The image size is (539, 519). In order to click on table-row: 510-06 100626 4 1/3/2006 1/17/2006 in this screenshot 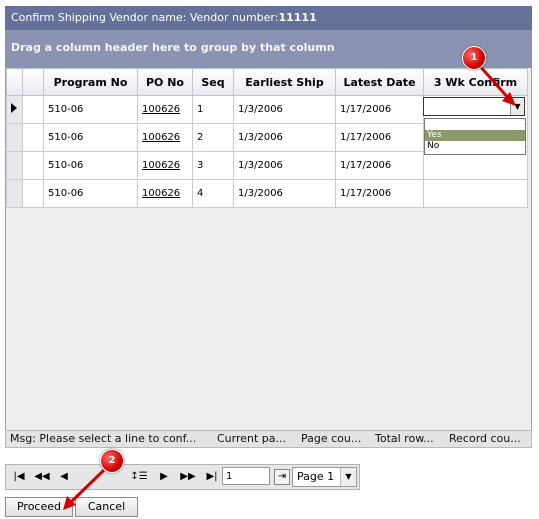, I will do `click(267, 193)`.